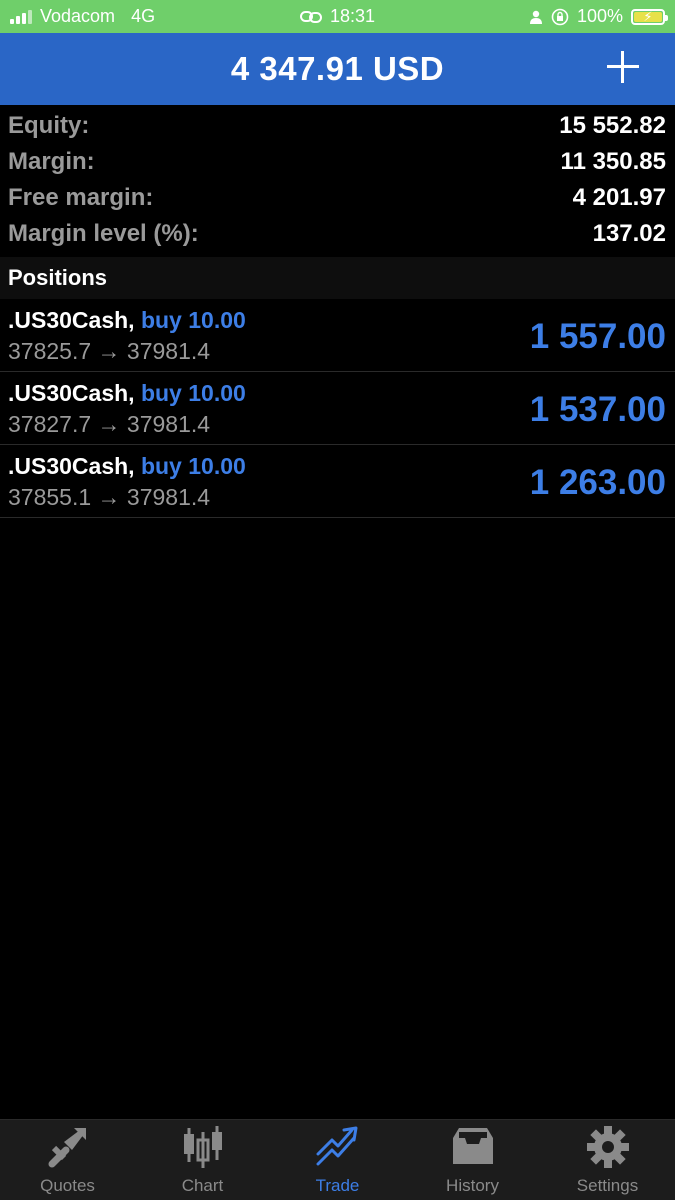 The height and width of the screenshot is (1200, 675). I want to click on tab-chart: Chart, so click(202, 1160).